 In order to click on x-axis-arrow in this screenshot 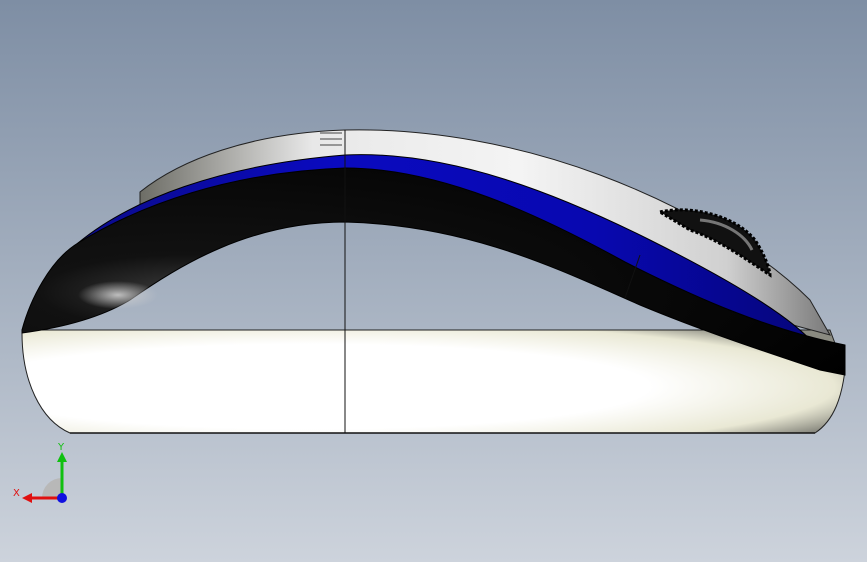, I will do `click(27, 498)`.